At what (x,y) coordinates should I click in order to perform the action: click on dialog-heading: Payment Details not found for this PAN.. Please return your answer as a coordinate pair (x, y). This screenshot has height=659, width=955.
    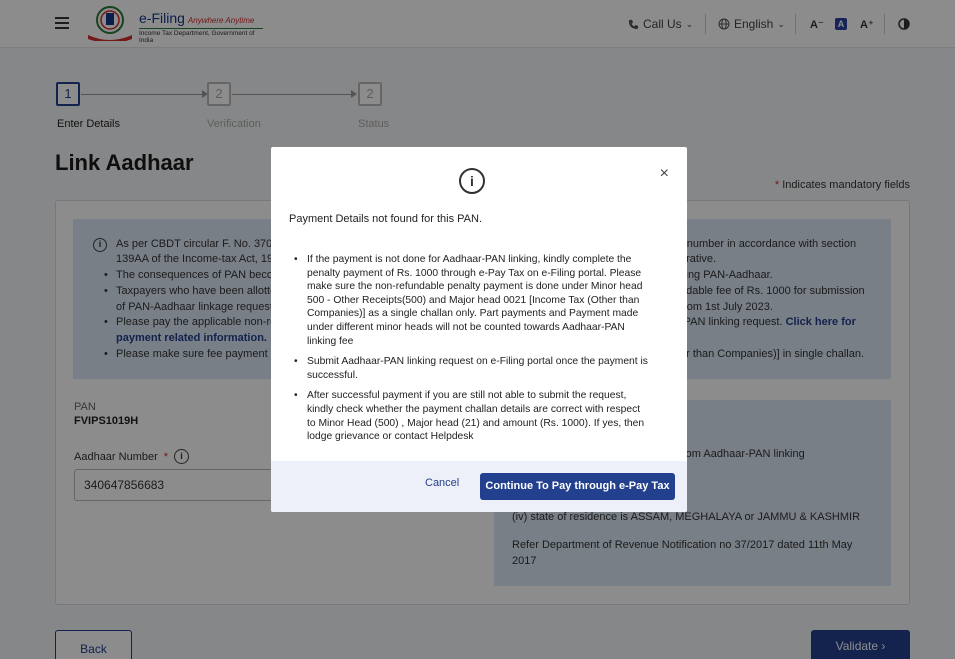
    Looking at the image, I should click on (385, 219).